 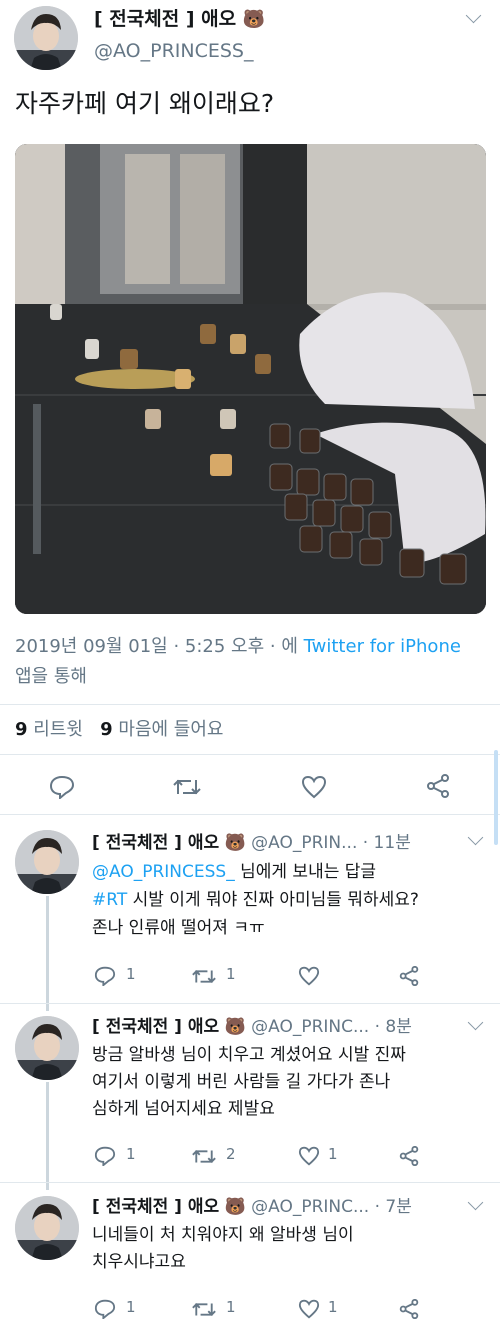 What do you see at coordinates (292, 1249) in the screenshot?
I see `reply-text: 니네들이 처 치워야지 왜 알바생 님이 치우시냐고요` at bounding box center [292, 1249].